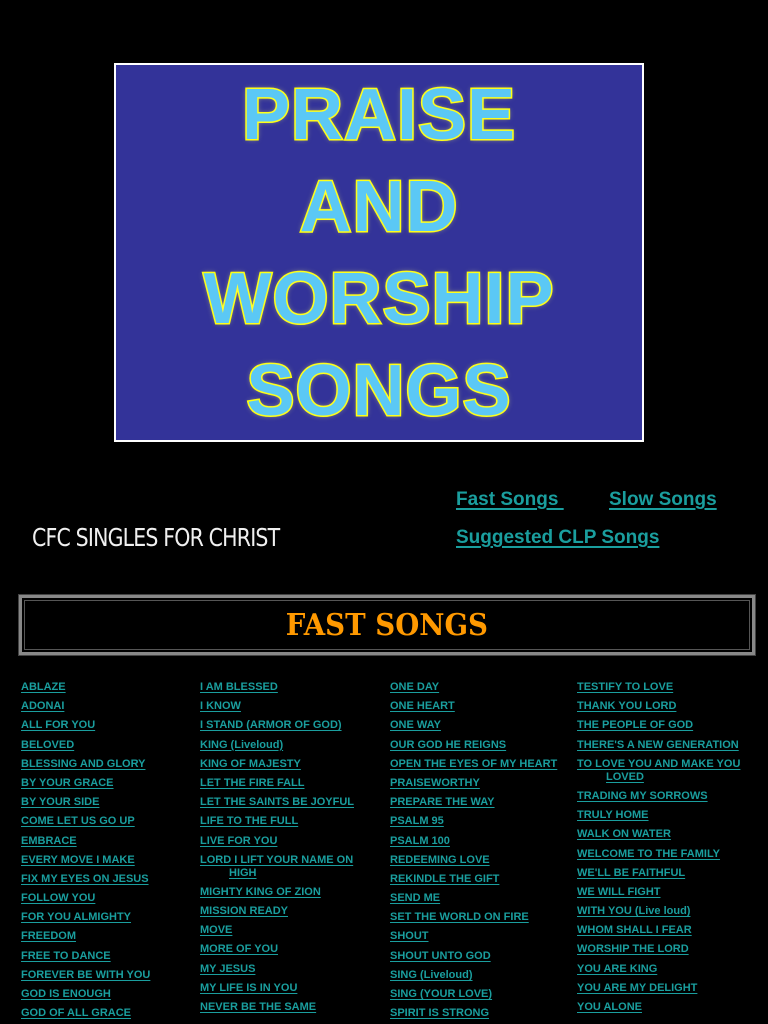 This screenshot has height=1024, width=768. What do you see at coordinates (473, 802) in the screenshot?
I see `song-link: PREPARE THE WAY` at bounding box center [473, 802].